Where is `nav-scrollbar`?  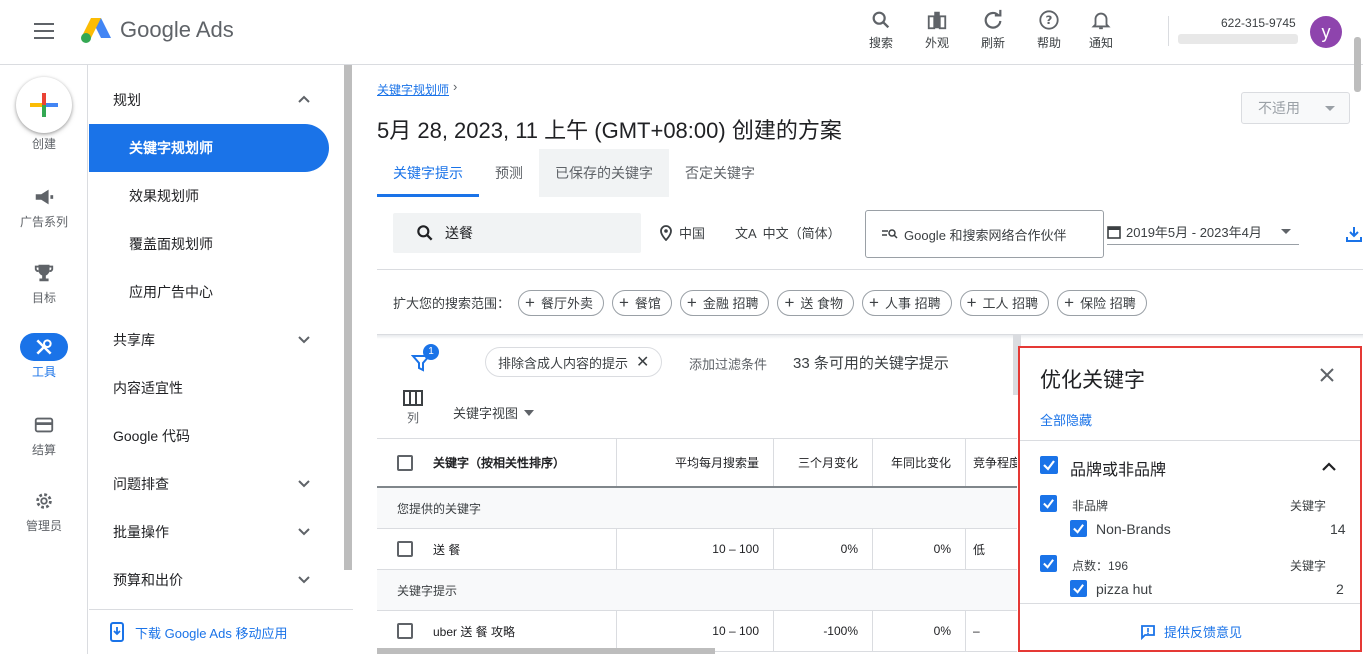 nav-scrollbar is located at coordinates (348, 317).